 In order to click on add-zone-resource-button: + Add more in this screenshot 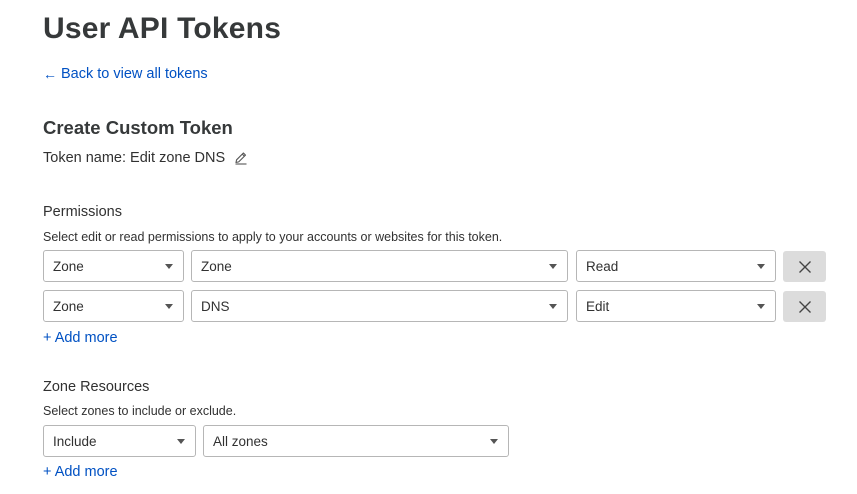, I will do `click(80, 472)`.